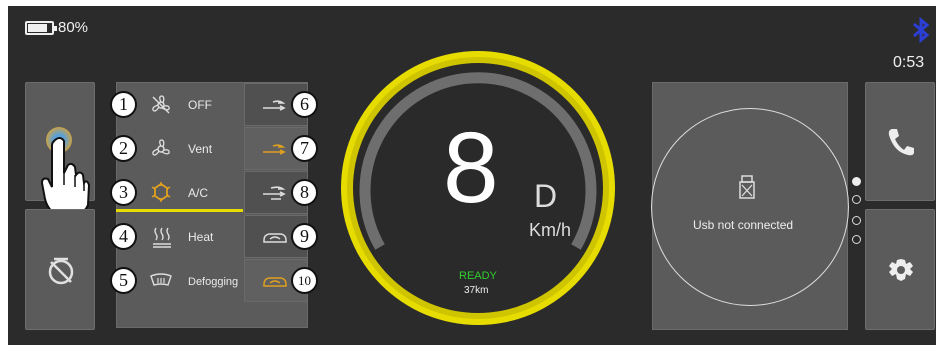 The height and width of the screenshot is (351, 945). I want to click on usb-status: Usb not connected, so click(743, 225).